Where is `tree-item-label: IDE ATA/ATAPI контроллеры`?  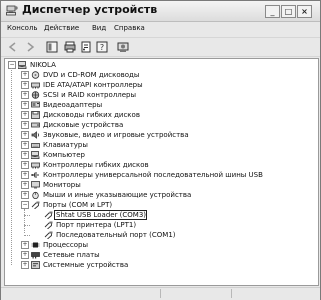 tree-item-label: IDE ATA/ATAPI контроллеры is located at coordinates (93, 85).